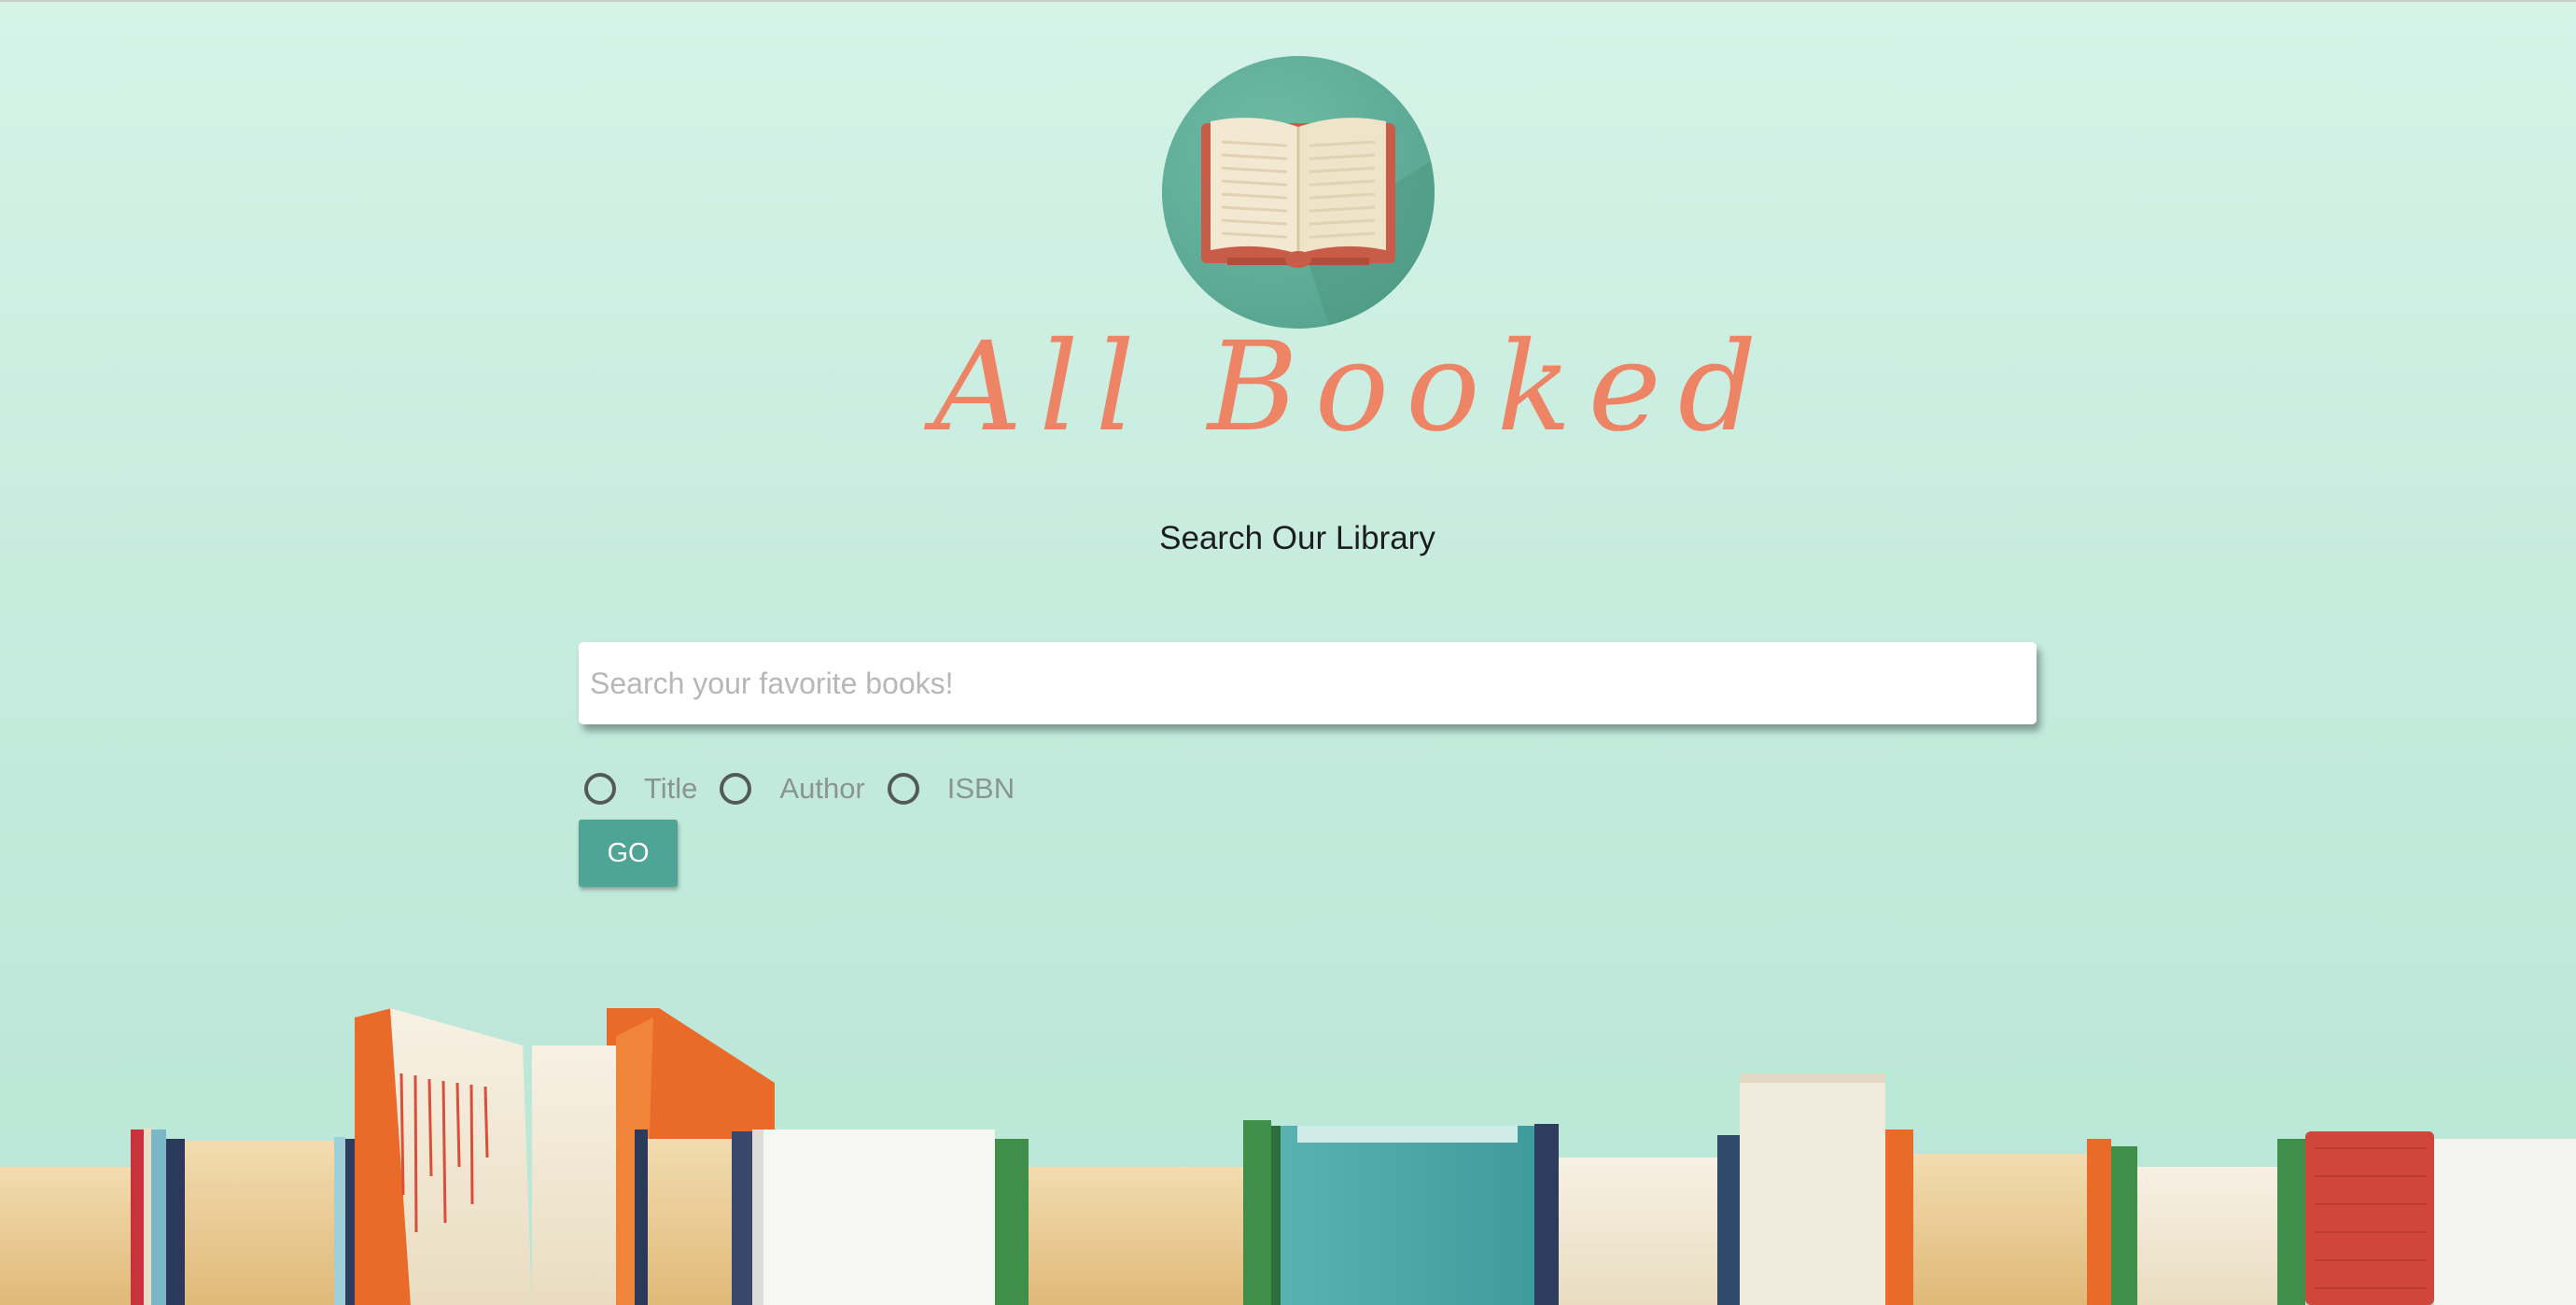 This screenshot has height=1305, width=2576. Describe the element at coordinates (1308, 683) in the screenshot. I see `search-input` at that location.